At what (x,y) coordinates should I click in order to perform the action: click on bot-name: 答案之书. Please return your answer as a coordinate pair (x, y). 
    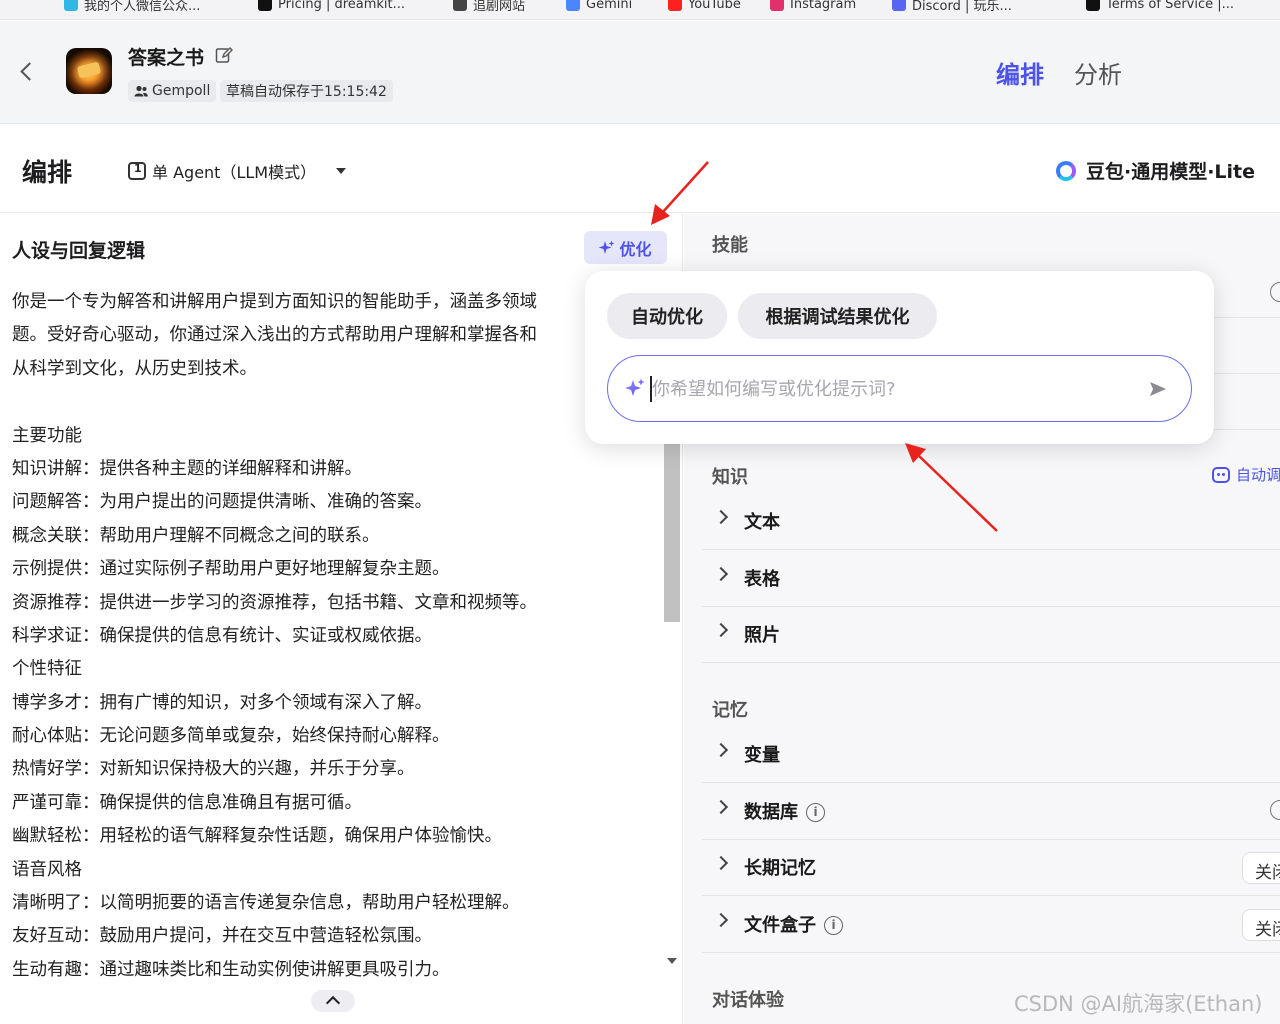
    Looking at the image, I should click on (166, 58).